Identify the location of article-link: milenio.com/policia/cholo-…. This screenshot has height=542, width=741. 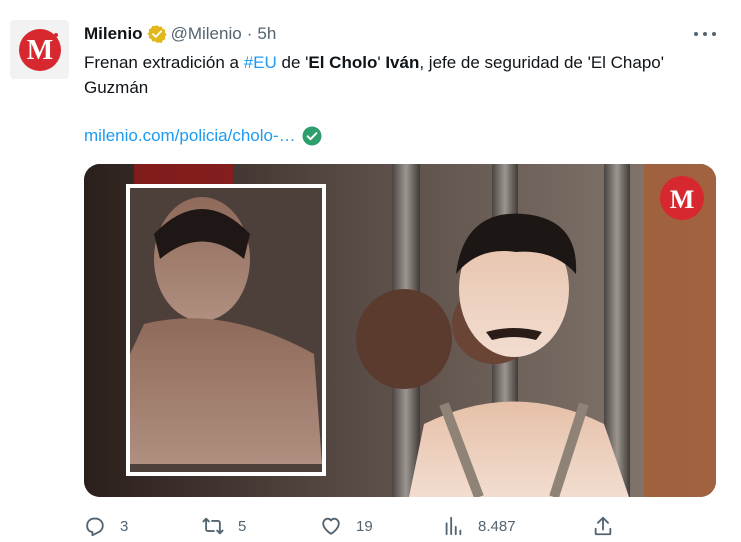
(203, 136).